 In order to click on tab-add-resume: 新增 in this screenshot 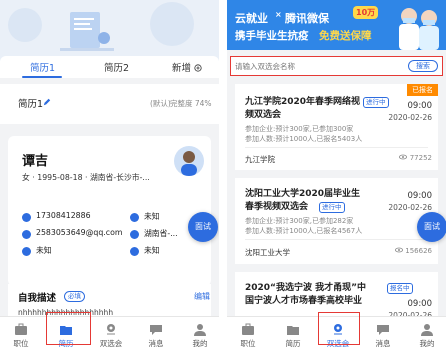, I will do `click(187, 67)`.